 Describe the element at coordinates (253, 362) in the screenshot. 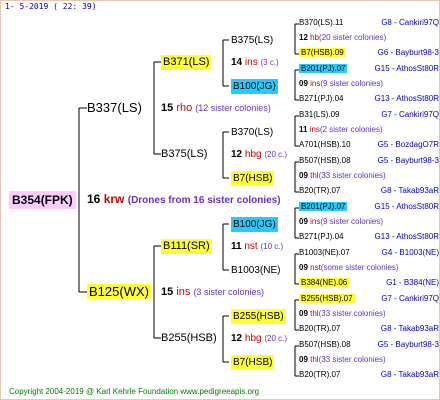

I see `g3-queen-8: B7(HSB)` at that location.